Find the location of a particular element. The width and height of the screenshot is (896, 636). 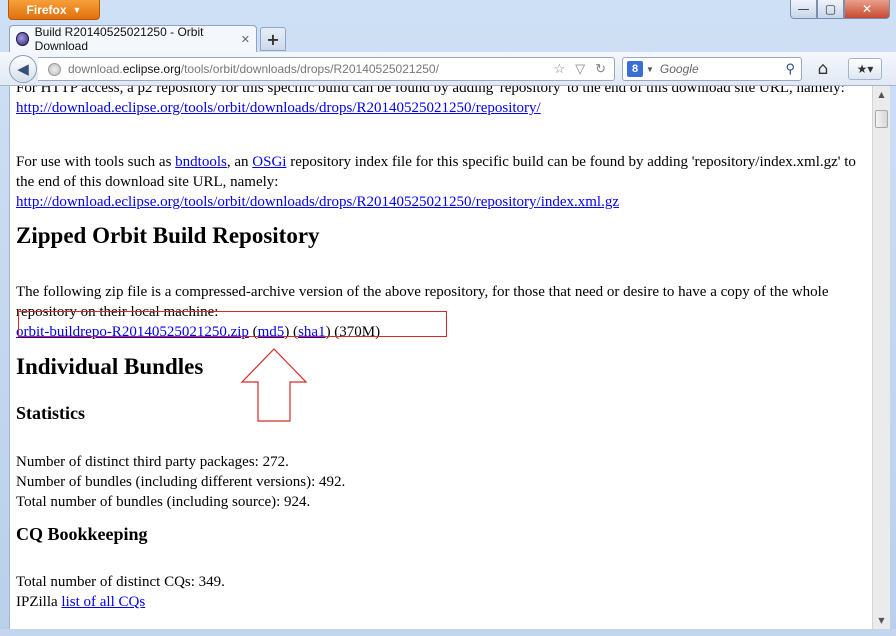

back-arrow-icon: ◀ is located at coordinates (23, 69).